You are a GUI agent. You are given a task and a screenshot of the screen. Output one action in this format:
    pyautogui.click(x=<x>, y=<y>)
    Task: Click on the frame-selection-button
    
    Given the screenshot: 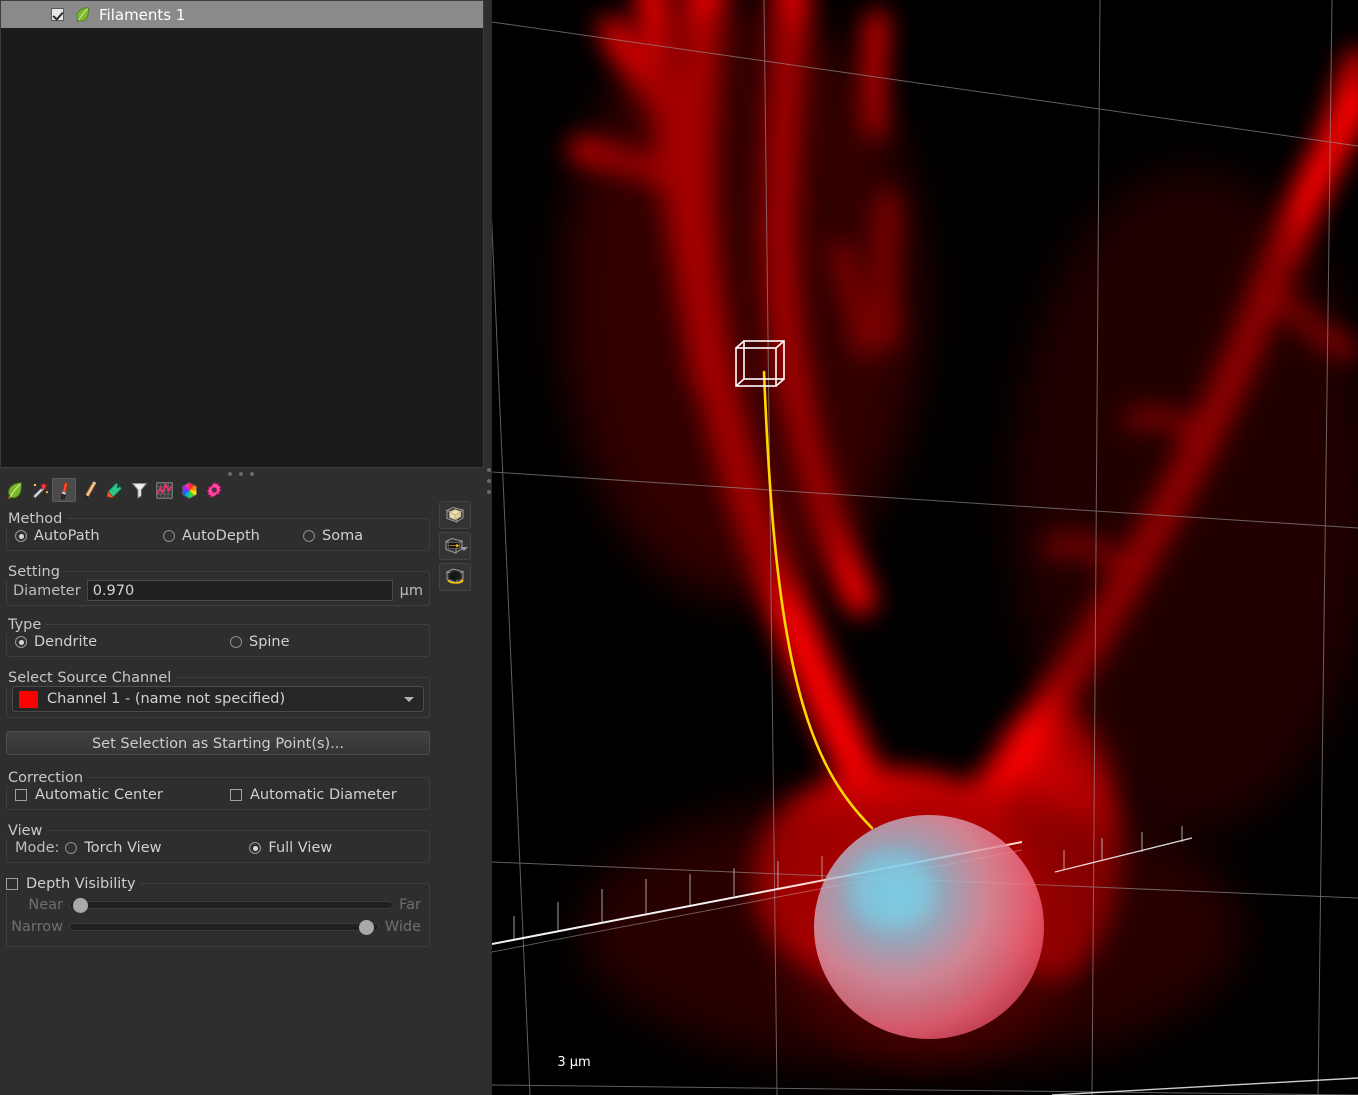 What is the action you would take?
    pyautogui.click(x=455, y=515)
    